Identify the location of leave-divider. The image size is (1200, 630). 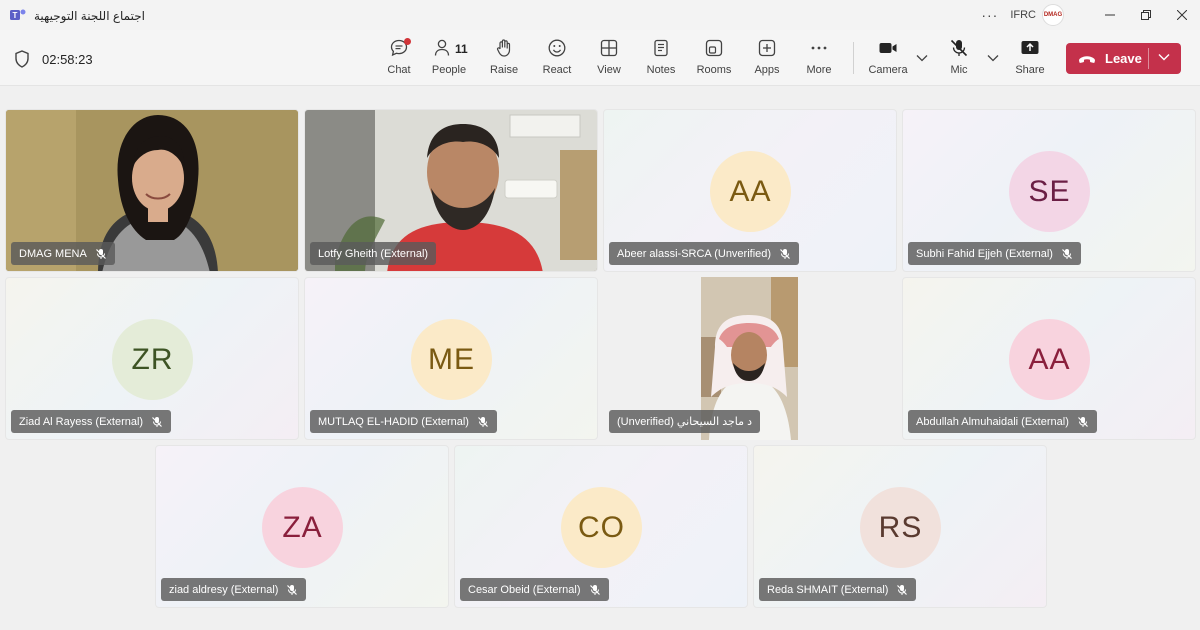
(1148, 58).